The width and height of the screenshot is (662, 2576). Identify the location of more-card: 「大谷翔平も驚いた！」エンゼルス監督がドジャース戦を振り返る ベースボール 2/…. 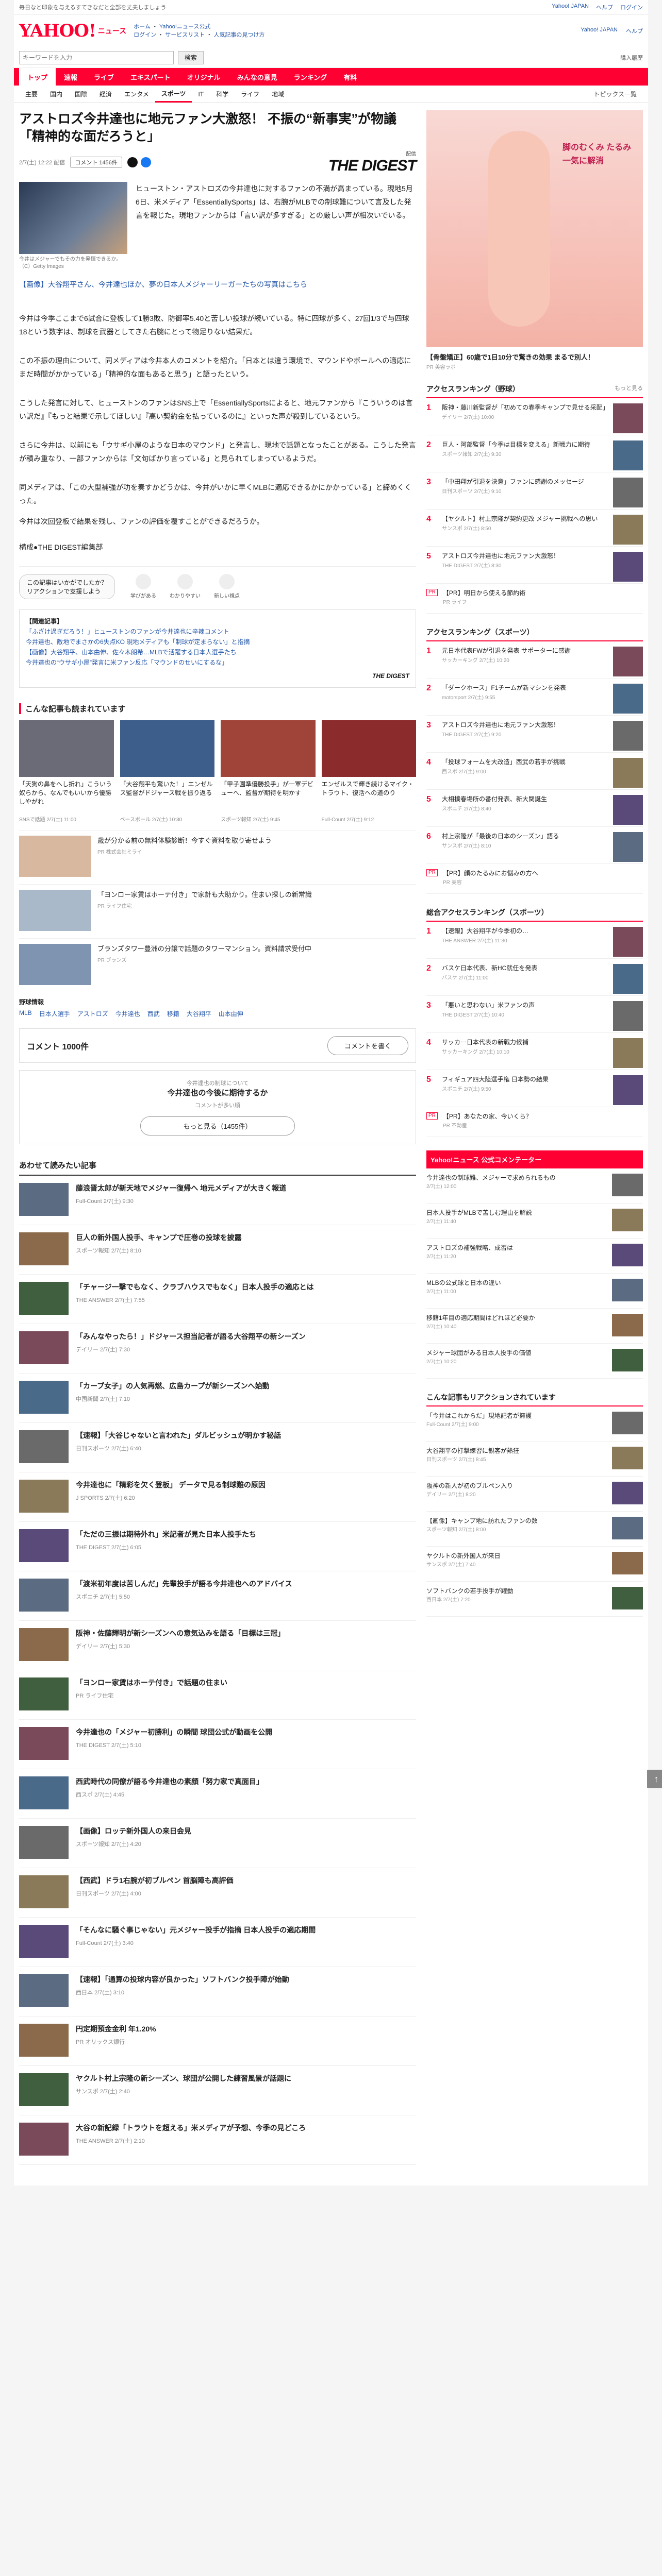
(167, 771).